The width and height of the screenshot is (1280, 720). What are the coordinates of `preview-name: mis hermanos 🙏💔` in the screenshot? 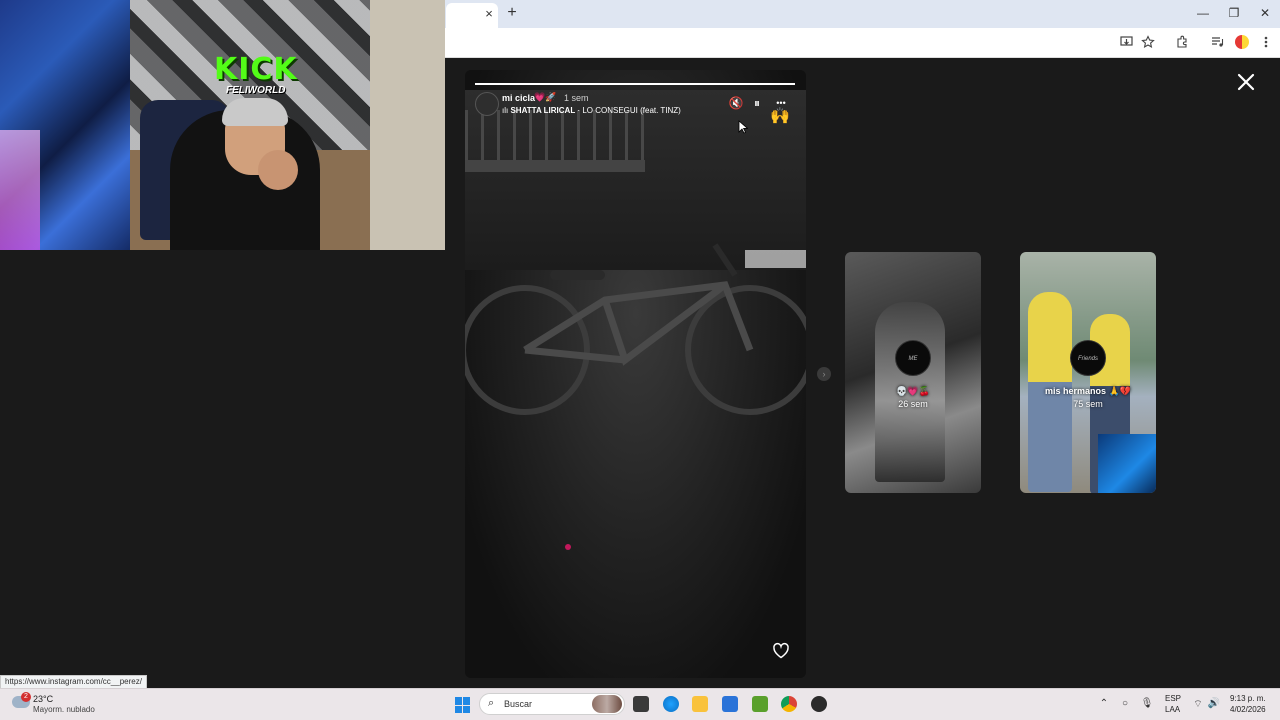 It's located at (1088, 391).